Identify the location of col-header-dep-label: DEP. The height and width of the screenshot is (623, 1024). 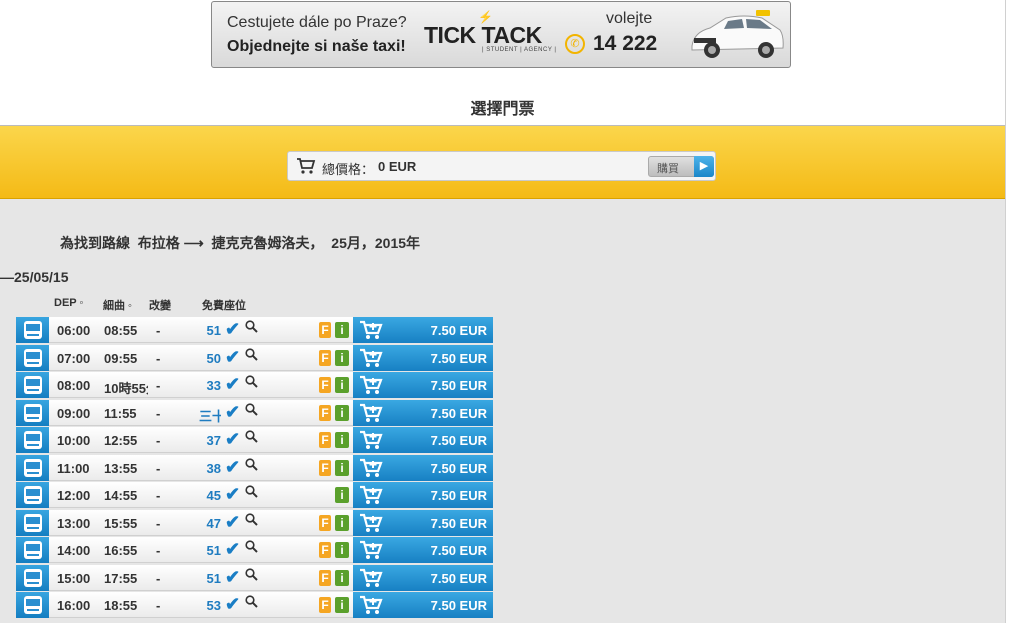
(65, 303).